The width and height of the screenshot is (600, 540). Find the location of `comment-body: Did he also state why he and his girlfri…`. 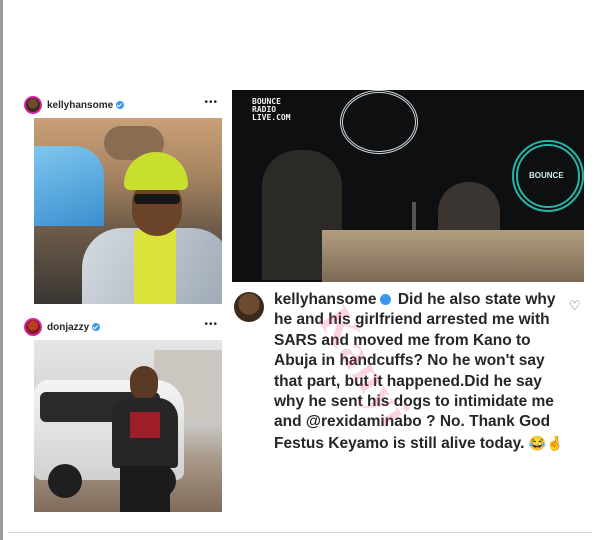

comment-body: Did he also state why he and his girlfri… is located at coordinates (415, 371).